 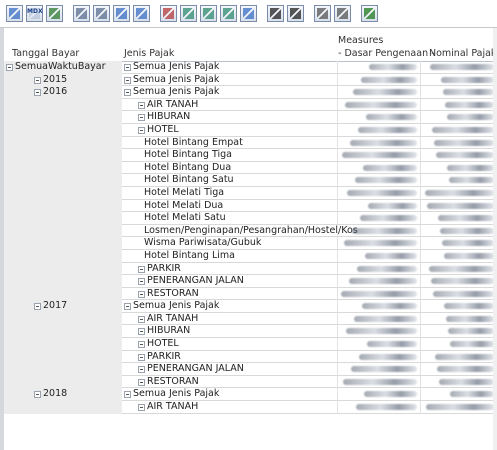 I want to click on jenis-pajak-label: Hotel Melati Tiga, so click(x=184, y=193).